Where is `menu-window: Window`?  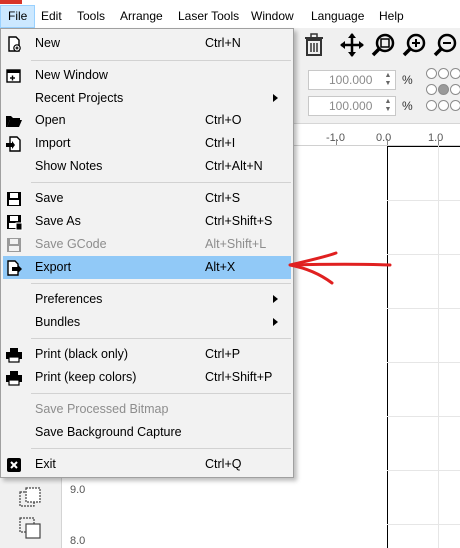 menu-window: Window is located at coordinates (272, 16).